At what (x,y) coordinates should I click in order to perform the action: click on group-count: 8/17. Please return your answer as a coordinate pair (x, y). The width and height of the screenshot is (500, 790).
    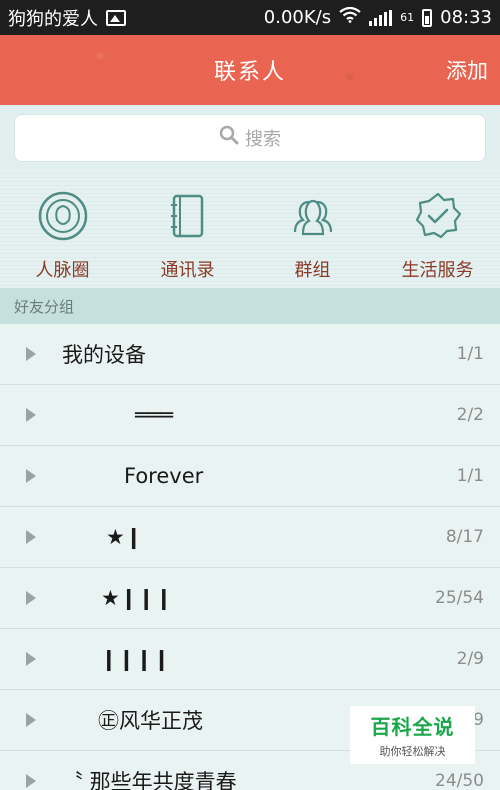
    Looking at the image, I should click on (464, 537).